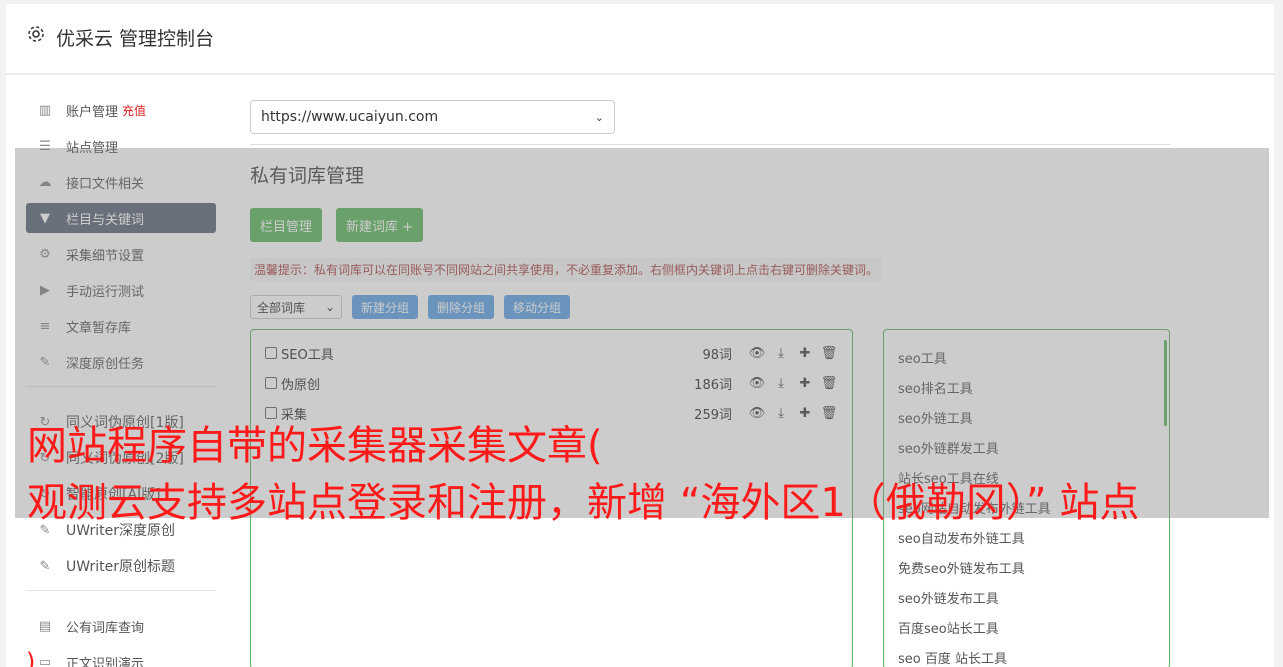 The height and width of the screenshot is (667, 1283). I want to click on lexicon-count: 186词, so click(713, 385).